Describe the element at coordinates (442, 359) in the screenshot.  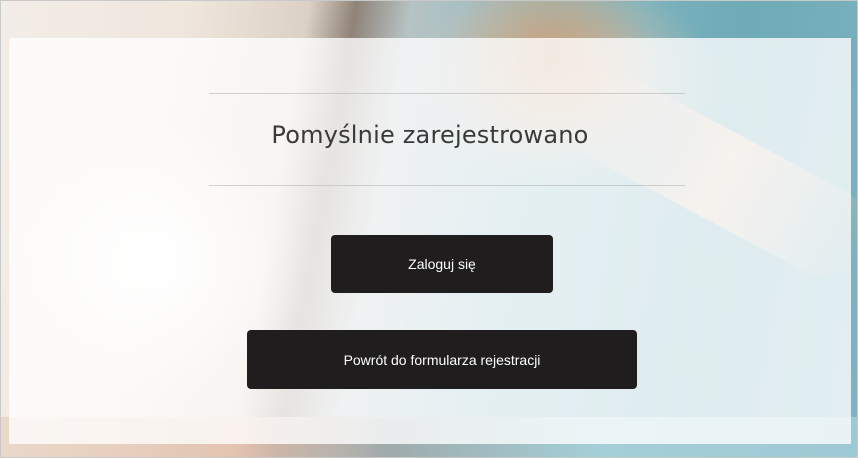
I see `back-to-registration-button: Powrót do formularza rejestracji` at that location.